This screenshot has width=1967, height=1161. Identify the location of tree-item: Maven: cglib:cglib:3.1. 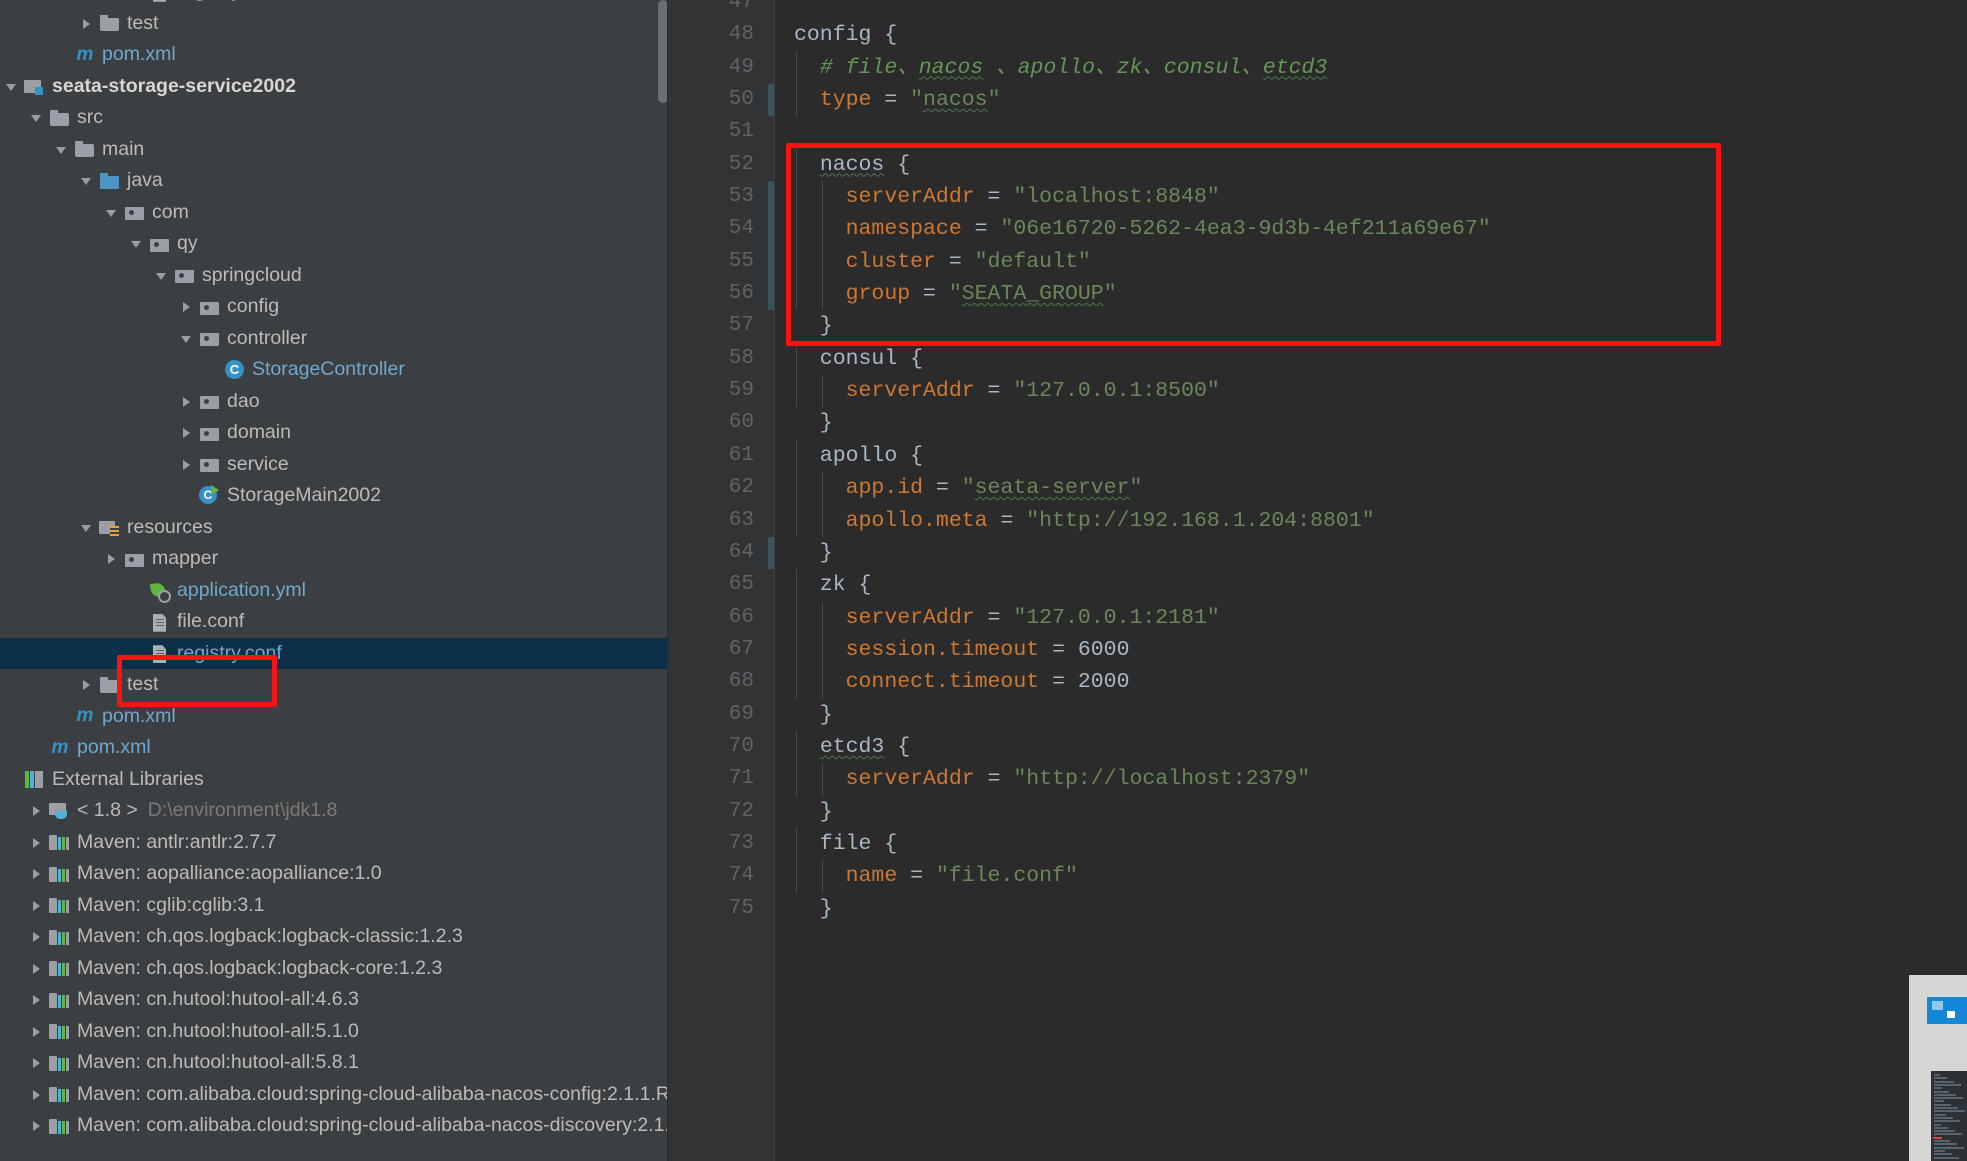
(334, 906).